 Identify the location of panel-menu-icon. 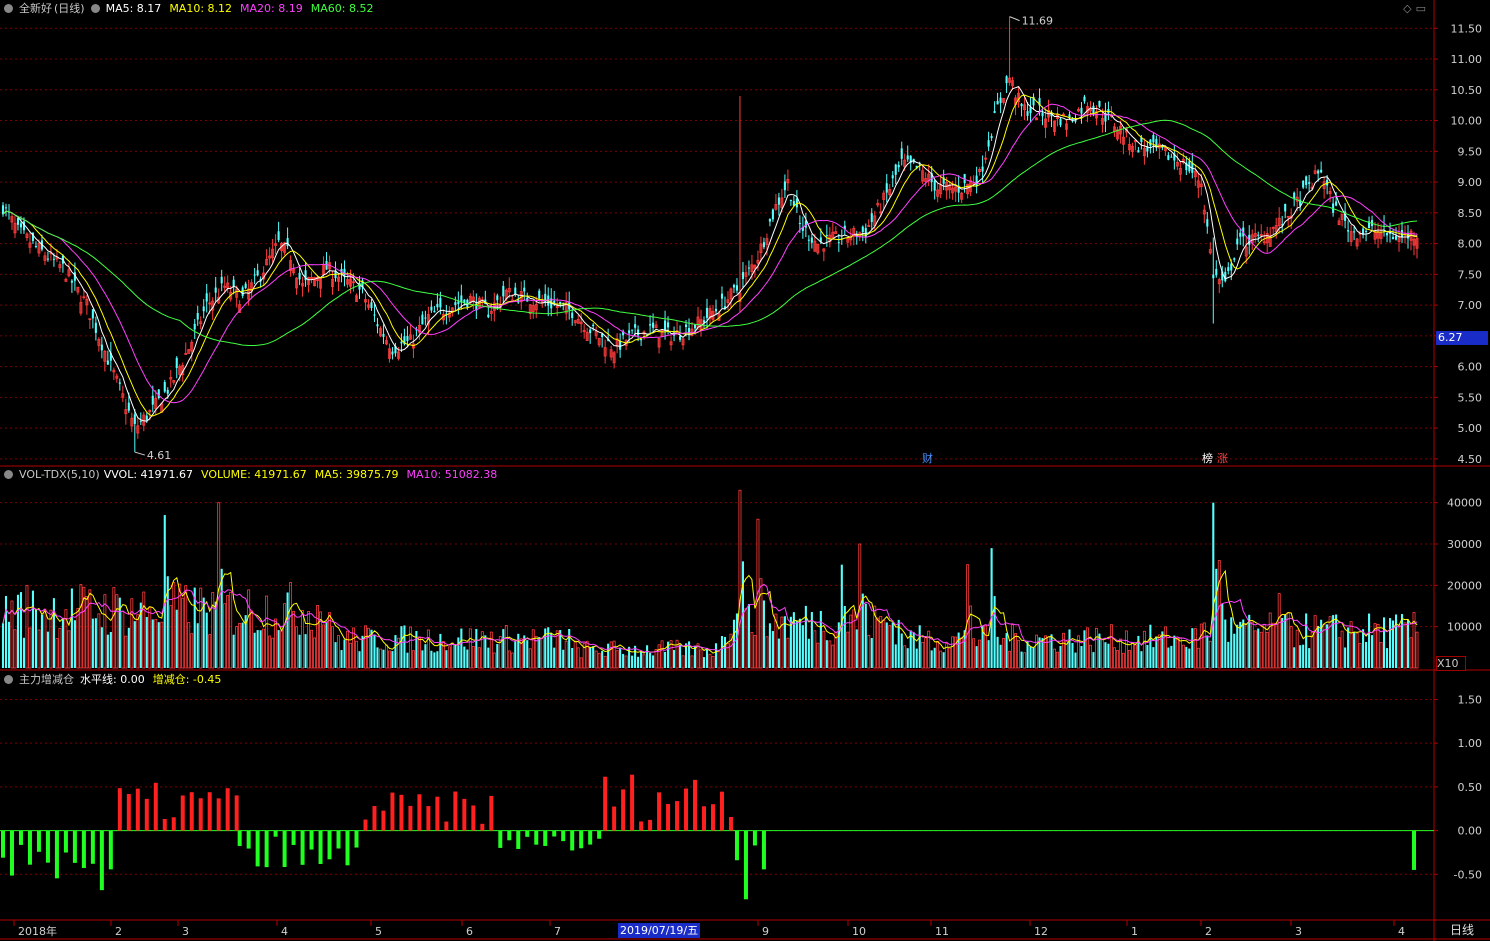
(8, 8).